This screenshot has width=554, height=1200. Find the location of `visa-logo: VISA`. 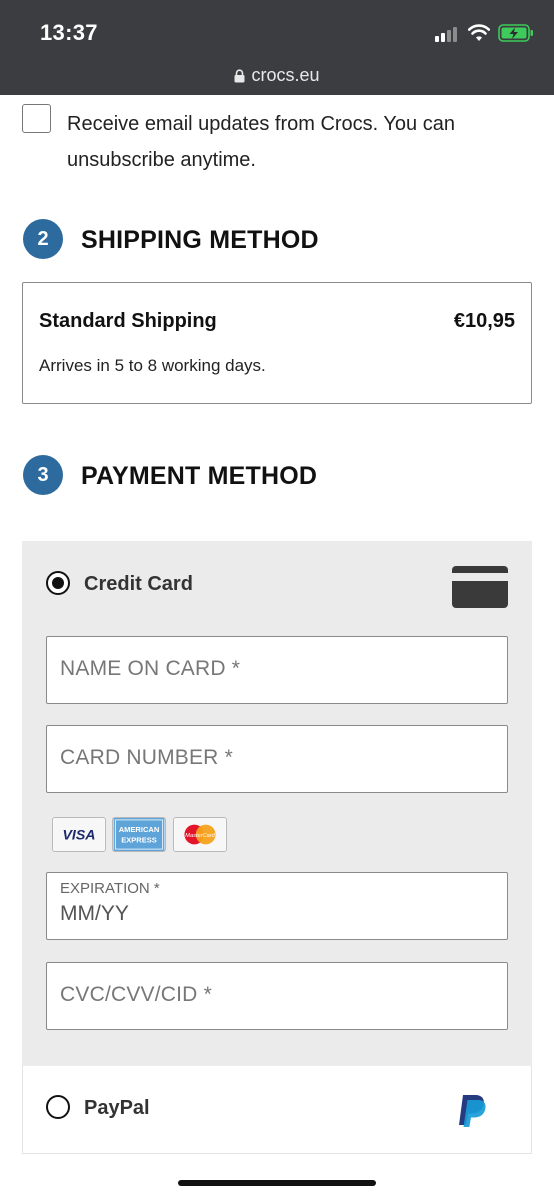

visa-logo: VISA is located at coordinates (79, 834).